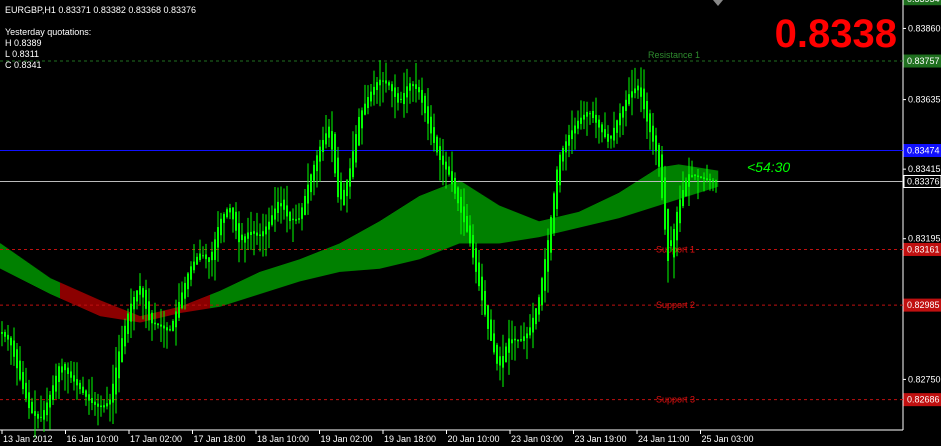 The width and height of the screenshot is (941, 446). Describe the element at coordinates (835, 34) in the screenshot. I see `current-price-display: 0.8338` at that location.